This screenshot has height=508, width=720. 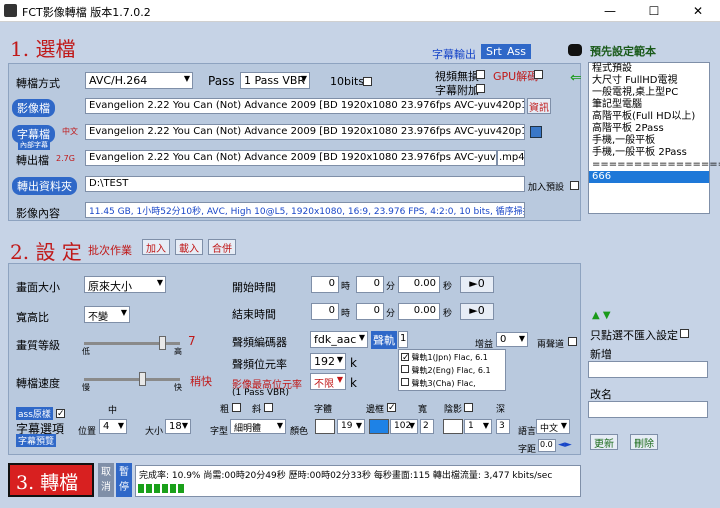 What do you see at coordinates (649, 141) in the screenshot?
I see `preset-item: 手機,一般平板` at bounding box center [649, 141].